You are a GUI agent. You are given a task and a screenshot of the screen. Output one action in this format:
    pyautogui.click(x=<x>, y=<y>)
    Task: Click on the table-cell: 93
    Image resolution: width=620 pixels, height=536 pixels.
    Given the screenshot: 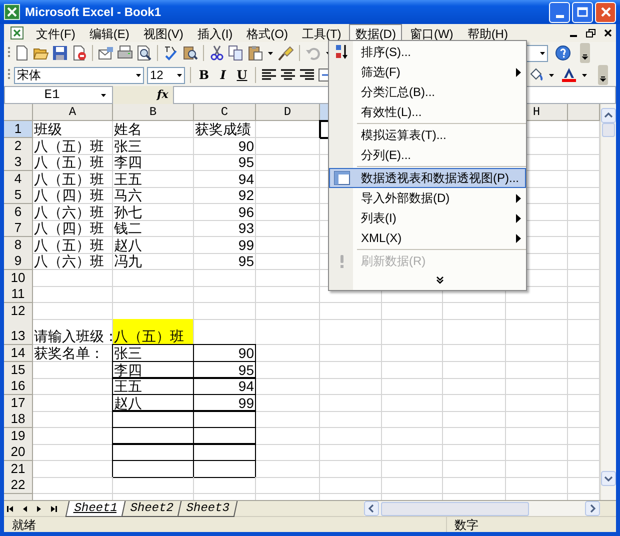 What is the action you would take?
    pyautogui.click(x=225, y=228)
    